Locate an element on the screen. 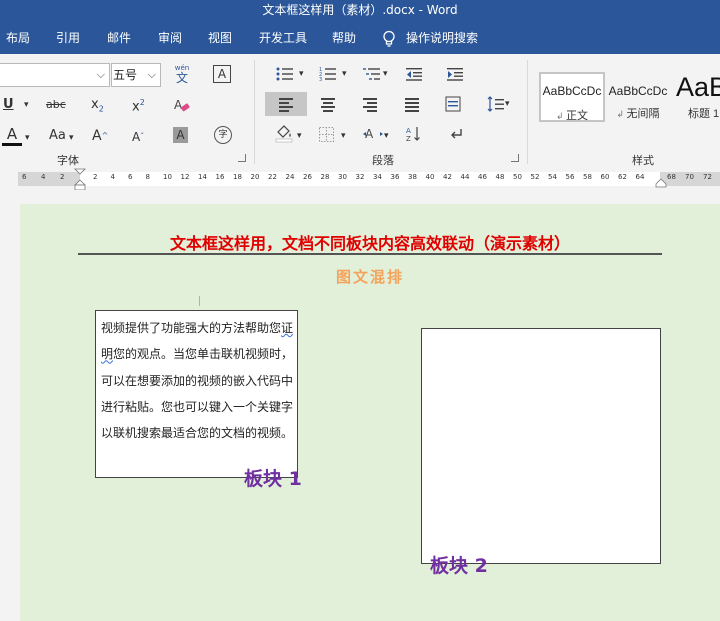 The image size is (720, 621). ruler-number: 30 is located at coordinates (342, 177).